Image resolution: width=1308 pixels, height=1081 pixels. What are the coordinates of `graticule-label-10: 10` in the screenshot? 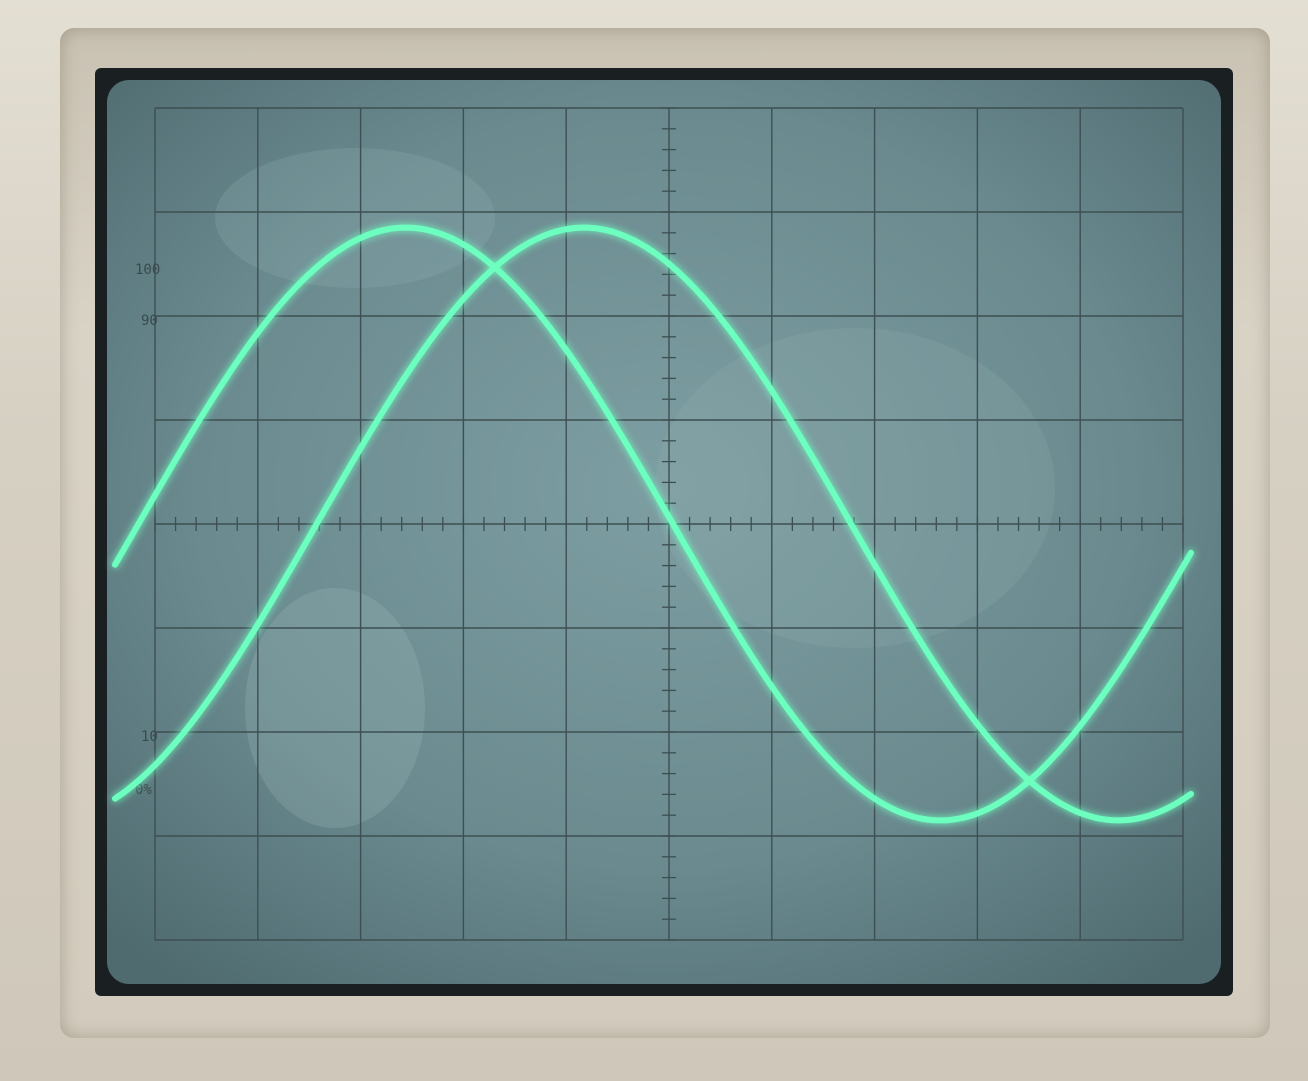 It's located at (149, 737).